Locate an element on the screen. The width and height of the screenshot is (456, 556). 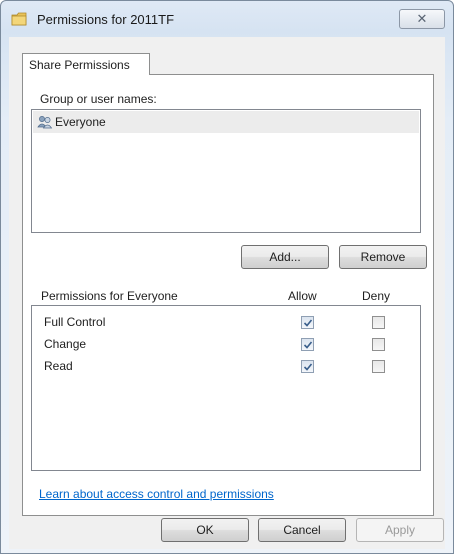
permissions-header: Permissions for Everyone is located at coordinates (109, 296).